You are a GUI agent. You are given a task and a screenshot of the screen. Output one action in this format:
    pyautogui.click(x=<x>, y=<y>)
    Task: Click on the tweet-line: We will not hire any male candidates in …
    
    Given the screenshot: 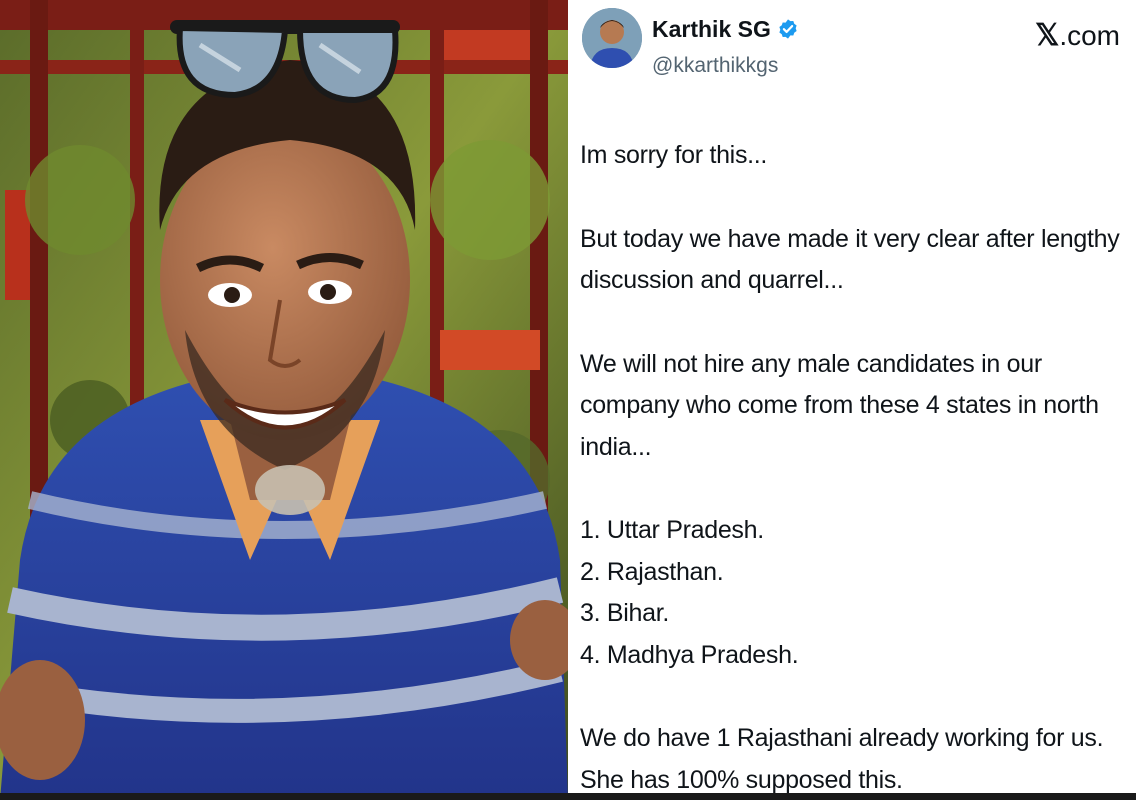 What is the action you would take?
    pyautogui.click(x=811, y=363)
    